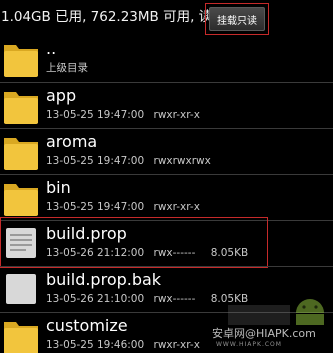  I want to click on file-meta: 13-05-26 21:12:00 rwx------ 8.05KB, so click(150, 253).